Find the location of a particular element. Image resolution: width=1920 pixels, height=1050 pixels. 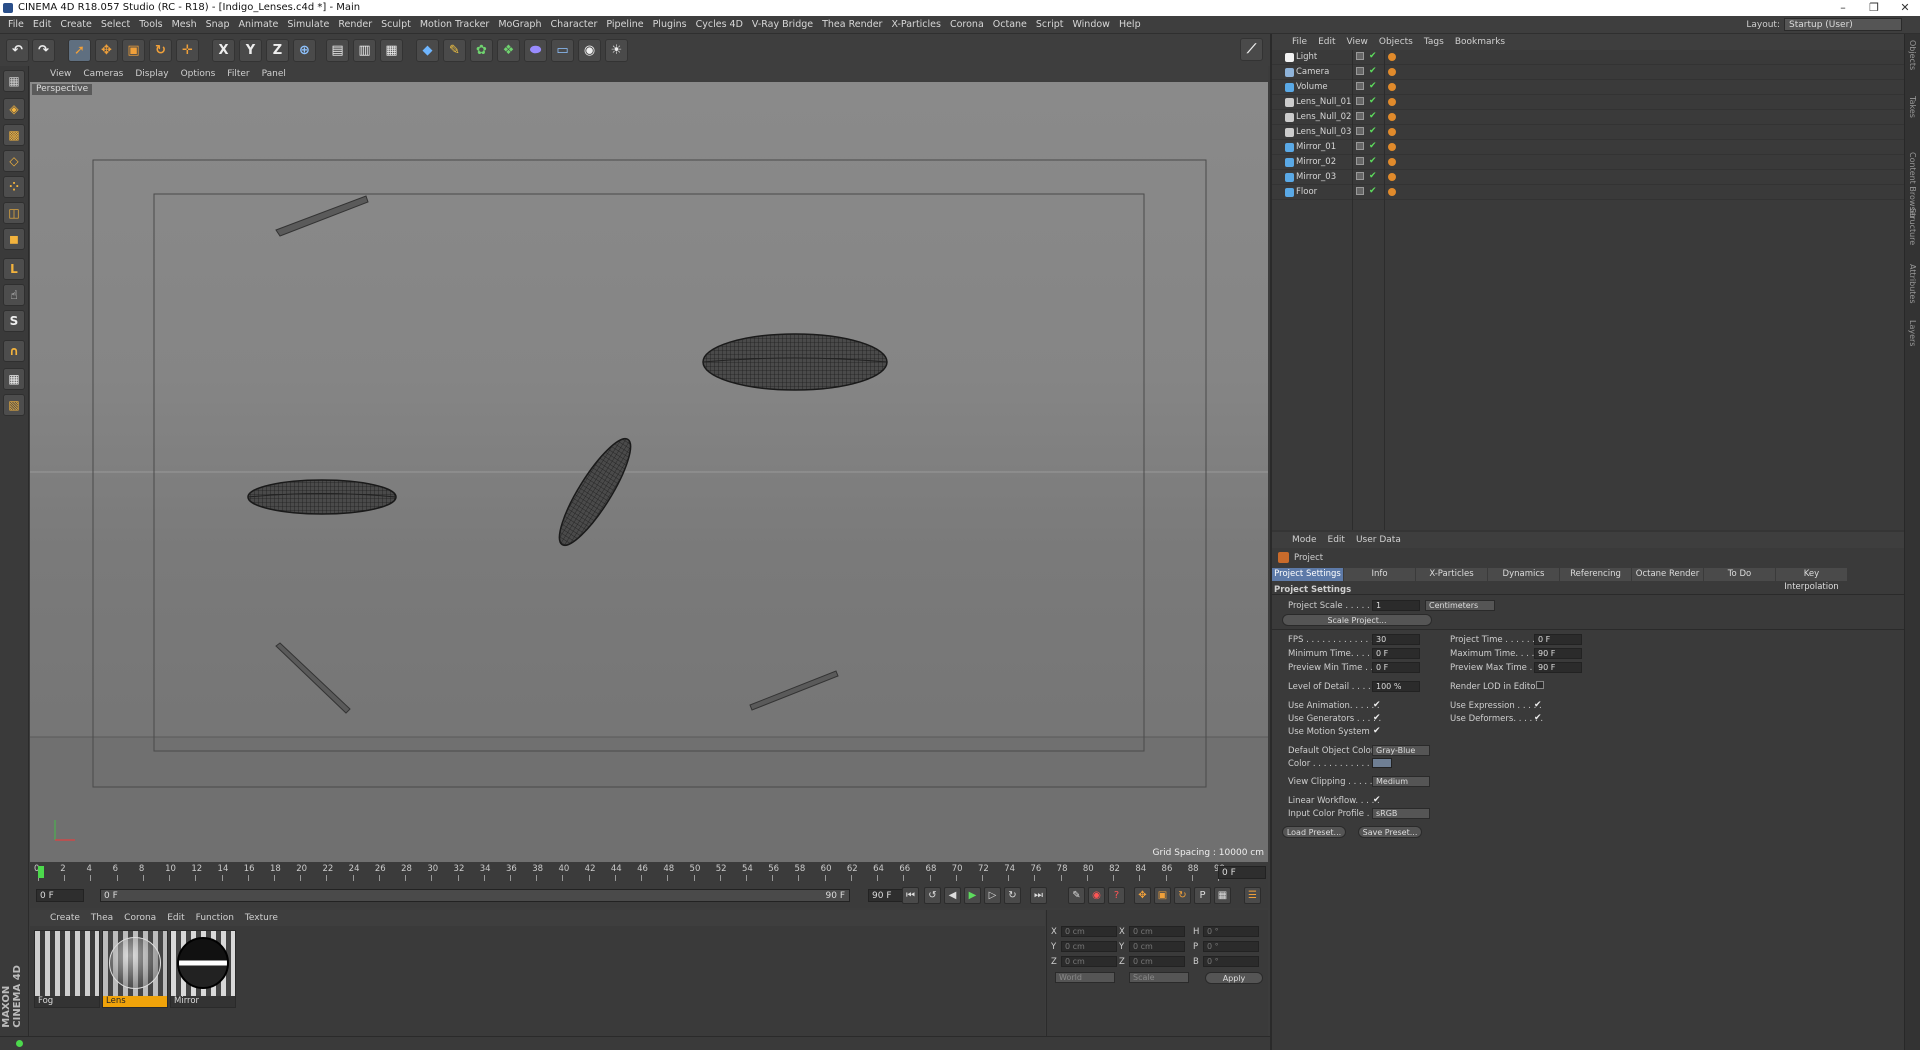

menu-item: Edit is located at coordinates (42, 24).